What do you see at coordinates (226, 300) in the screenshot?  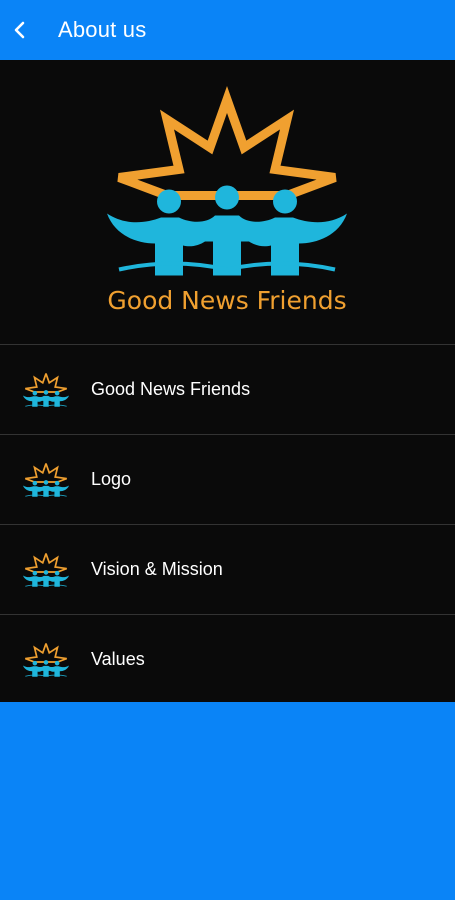 I see `logo-text: Good News Friends` at bounding box center [226, 300].